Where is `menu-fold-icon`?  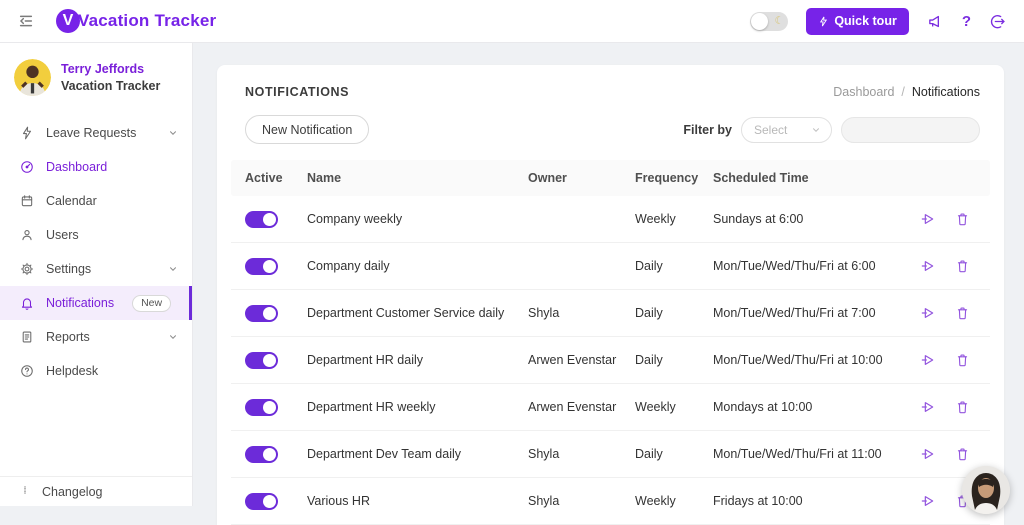
menu-fold-icon is located at coordinates (26, 21).